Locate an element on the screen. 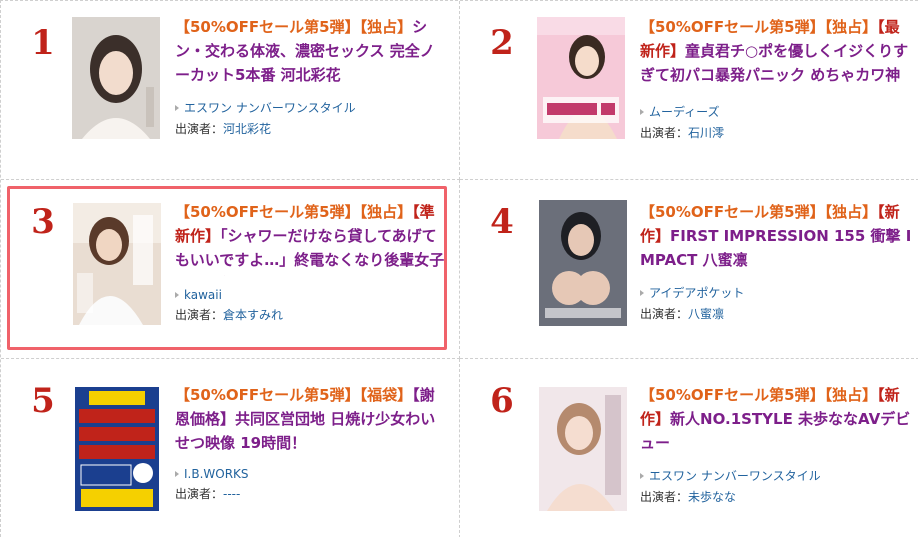 This screenshot has width=918, height=537. rank-number: 1 is located at coordinates (43, 43).